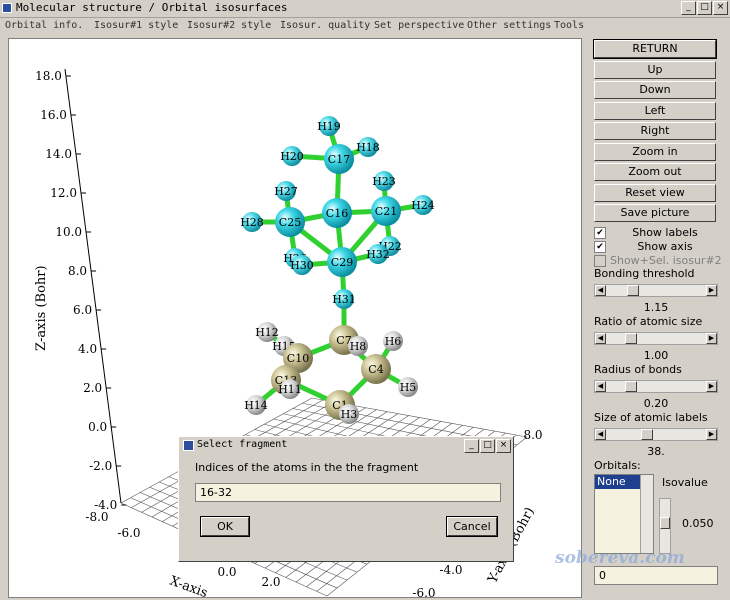 This screenshot has width=730, height=600. Describe the element at coordinates (378, 254) in the screenshot. I see `atom-label: H32` at that location.